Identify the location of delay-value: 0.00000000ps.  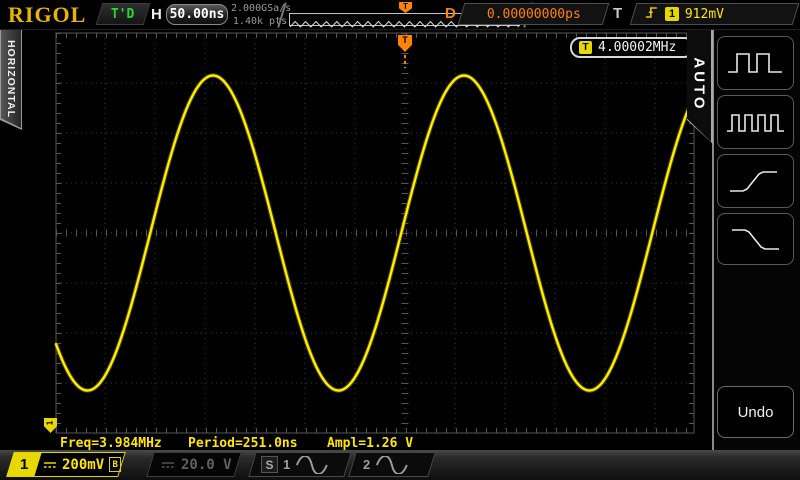
(533, 14).